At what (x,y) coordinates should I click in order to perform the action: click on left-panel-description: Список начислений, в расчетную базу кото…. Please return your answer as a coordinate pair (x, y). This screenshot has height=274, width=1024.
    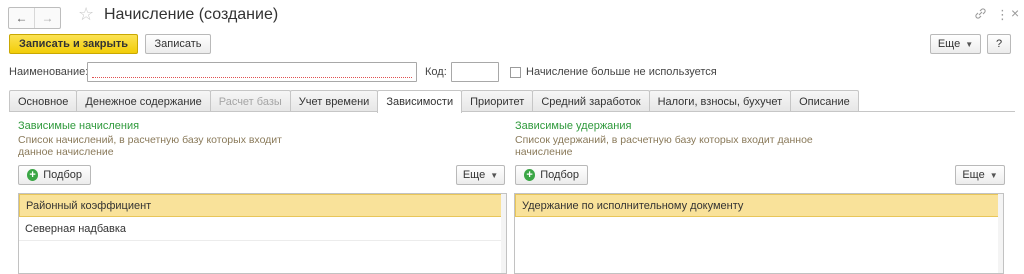
    Looking at the image, I should click on (150, 146).